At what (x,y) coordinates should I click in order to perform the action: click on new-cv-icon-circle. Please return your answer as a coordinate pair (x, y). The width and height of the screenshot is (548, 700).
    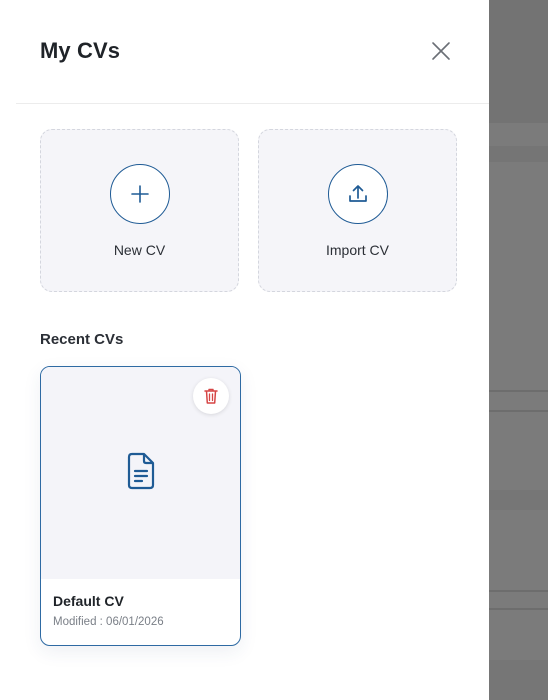
    Looking at the image, I should click on (139, 194).